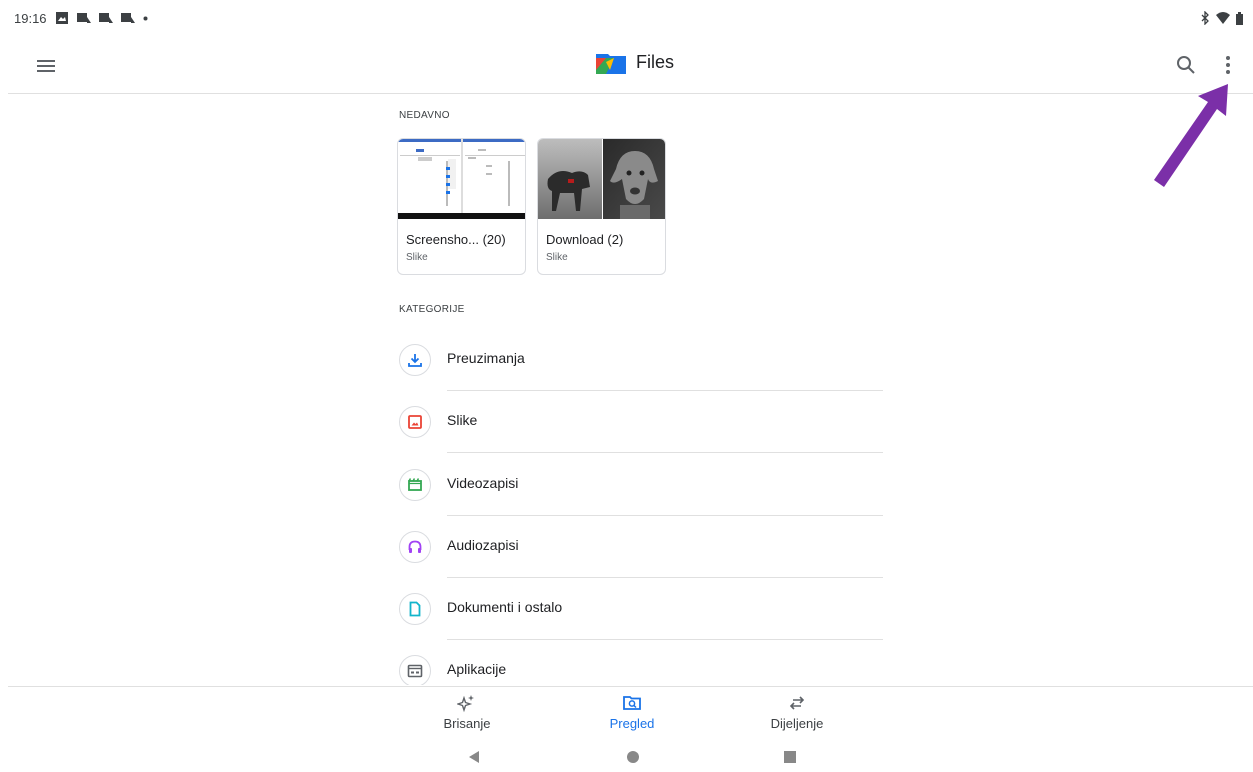 The image size is (1253, 772). Describe the element at coordinates (483, 545) in the screenshot. I see `category-label: Audiozapisi` at that location.